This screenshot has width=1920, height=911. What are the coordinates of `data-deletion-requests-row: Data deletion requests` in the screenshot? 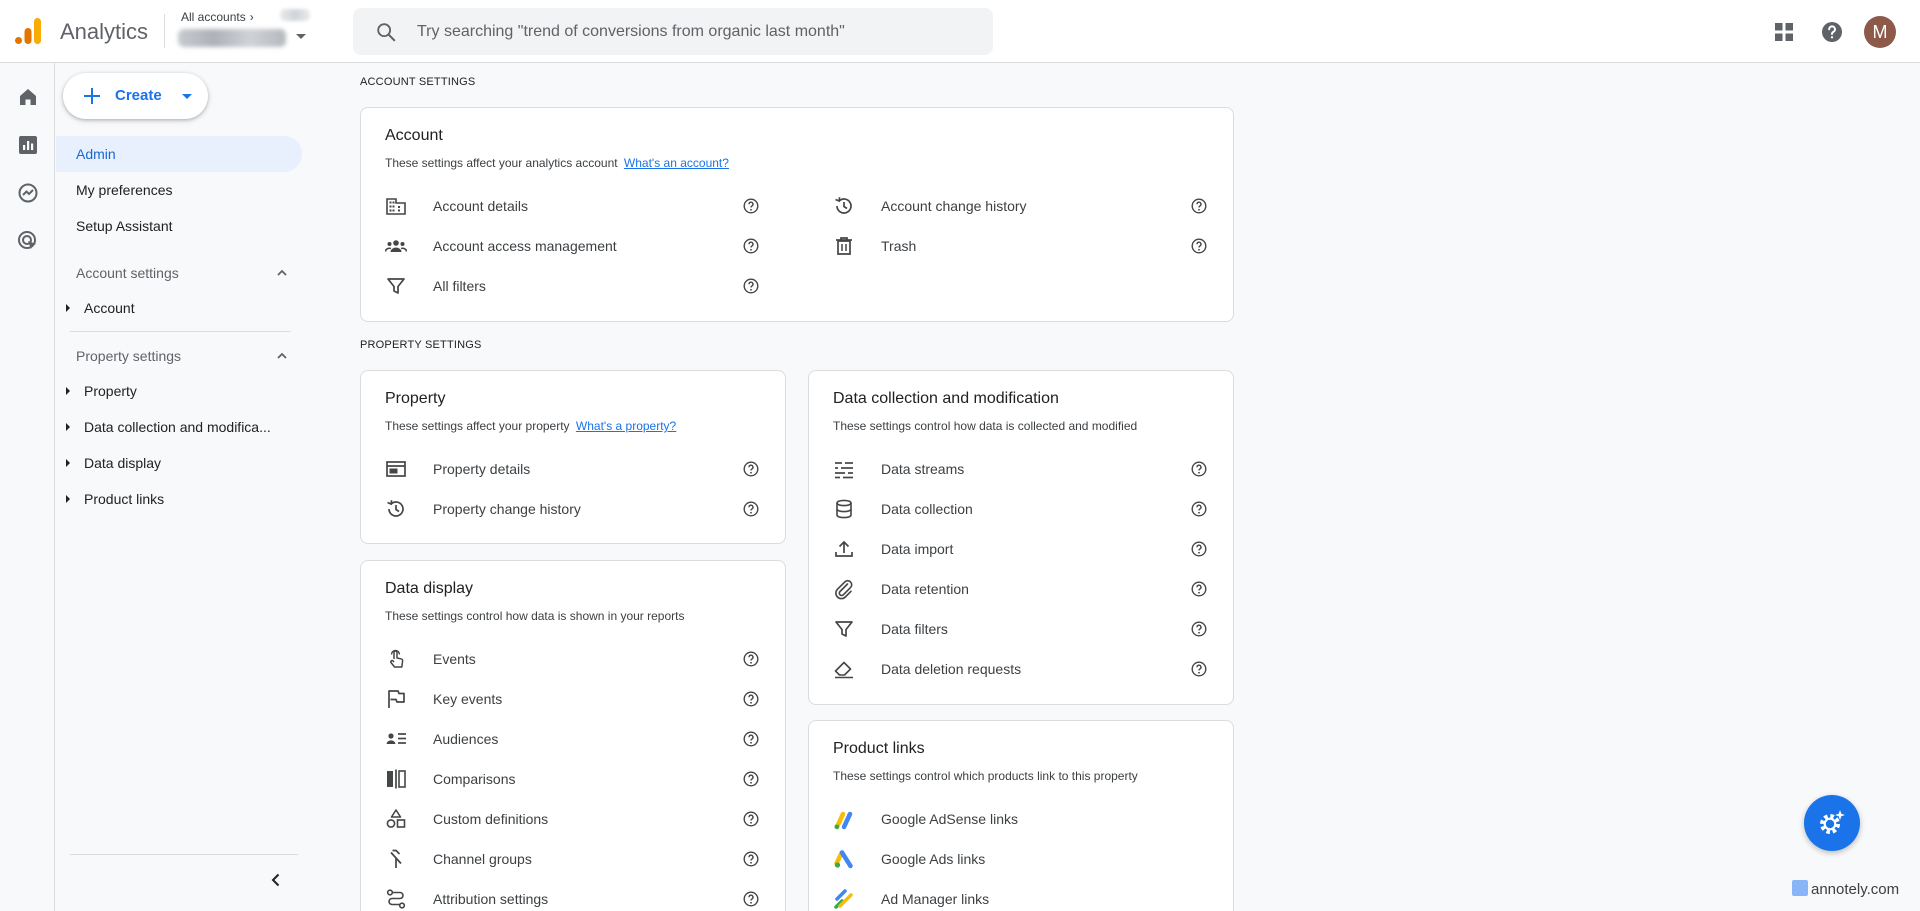 It's located at (1023, 669).